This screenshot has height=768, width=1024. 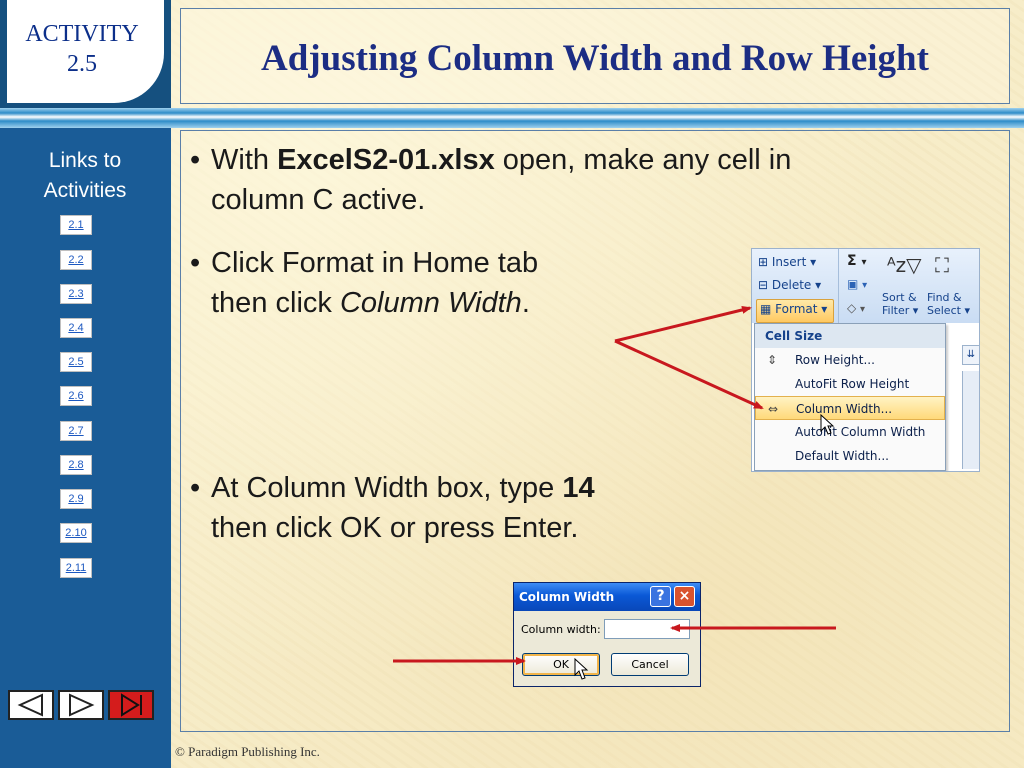 I want to click on links-title: Links to Activities, so click(x=85, y=175).